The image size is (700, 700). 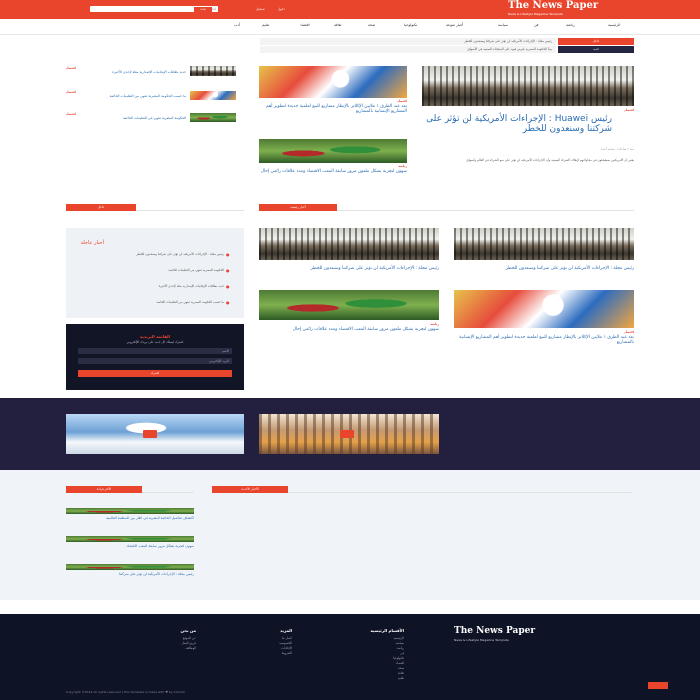 I want to click on article-kicker: اقتصاد, so click(x=333, y=101).